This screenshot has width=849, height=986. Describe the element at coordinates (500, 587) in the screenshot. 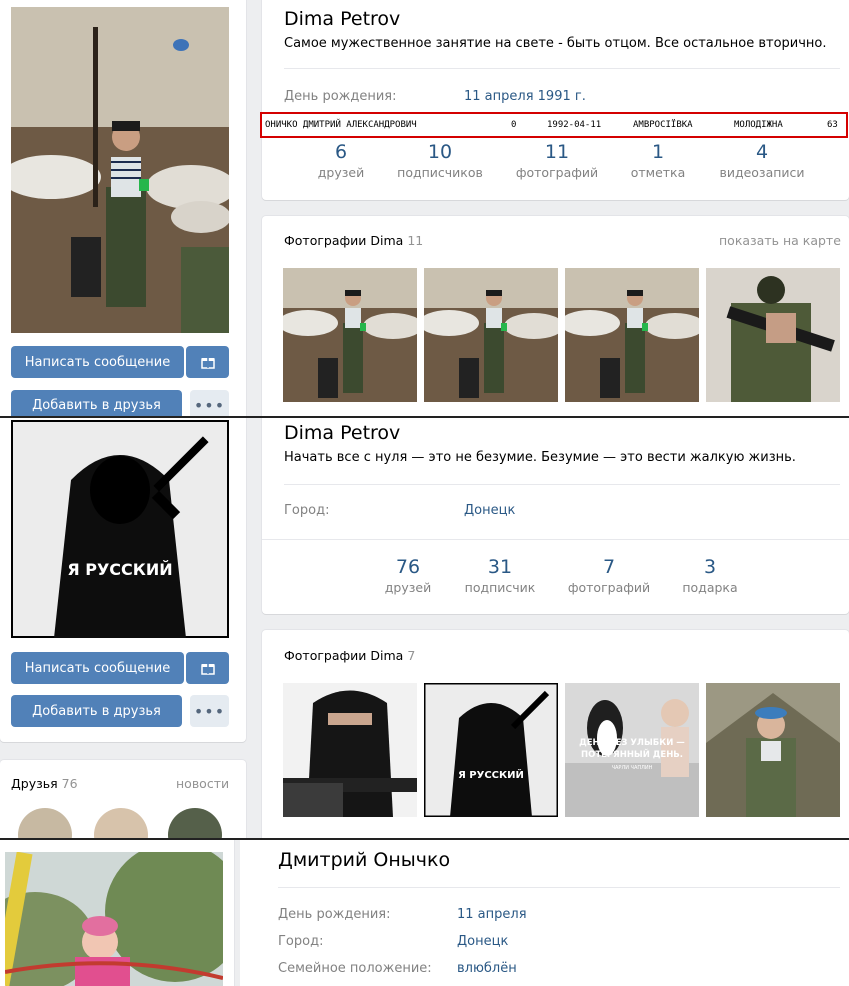

I see `counter-label: подписчик` at that location.